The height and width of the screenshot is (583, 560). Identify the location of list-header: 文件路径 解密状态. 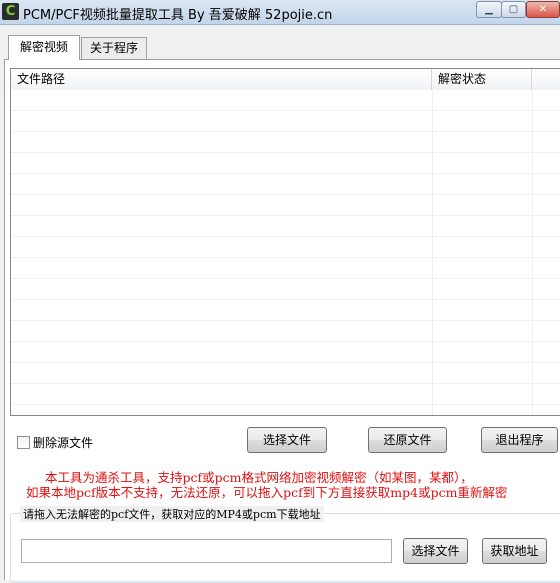
(285, 80).